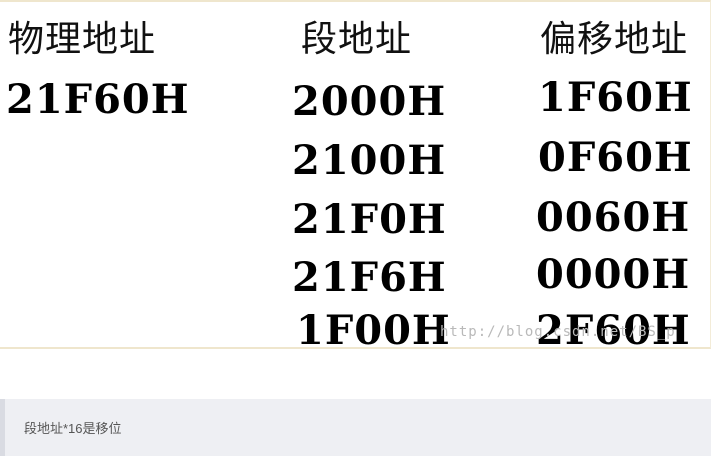 The height and width of the screenshot is (456, 712). What do you see at coordinates (369, 219) in the screenshot?
I see `segment-address-3: 21F0H` at bounding box center [369, 219].